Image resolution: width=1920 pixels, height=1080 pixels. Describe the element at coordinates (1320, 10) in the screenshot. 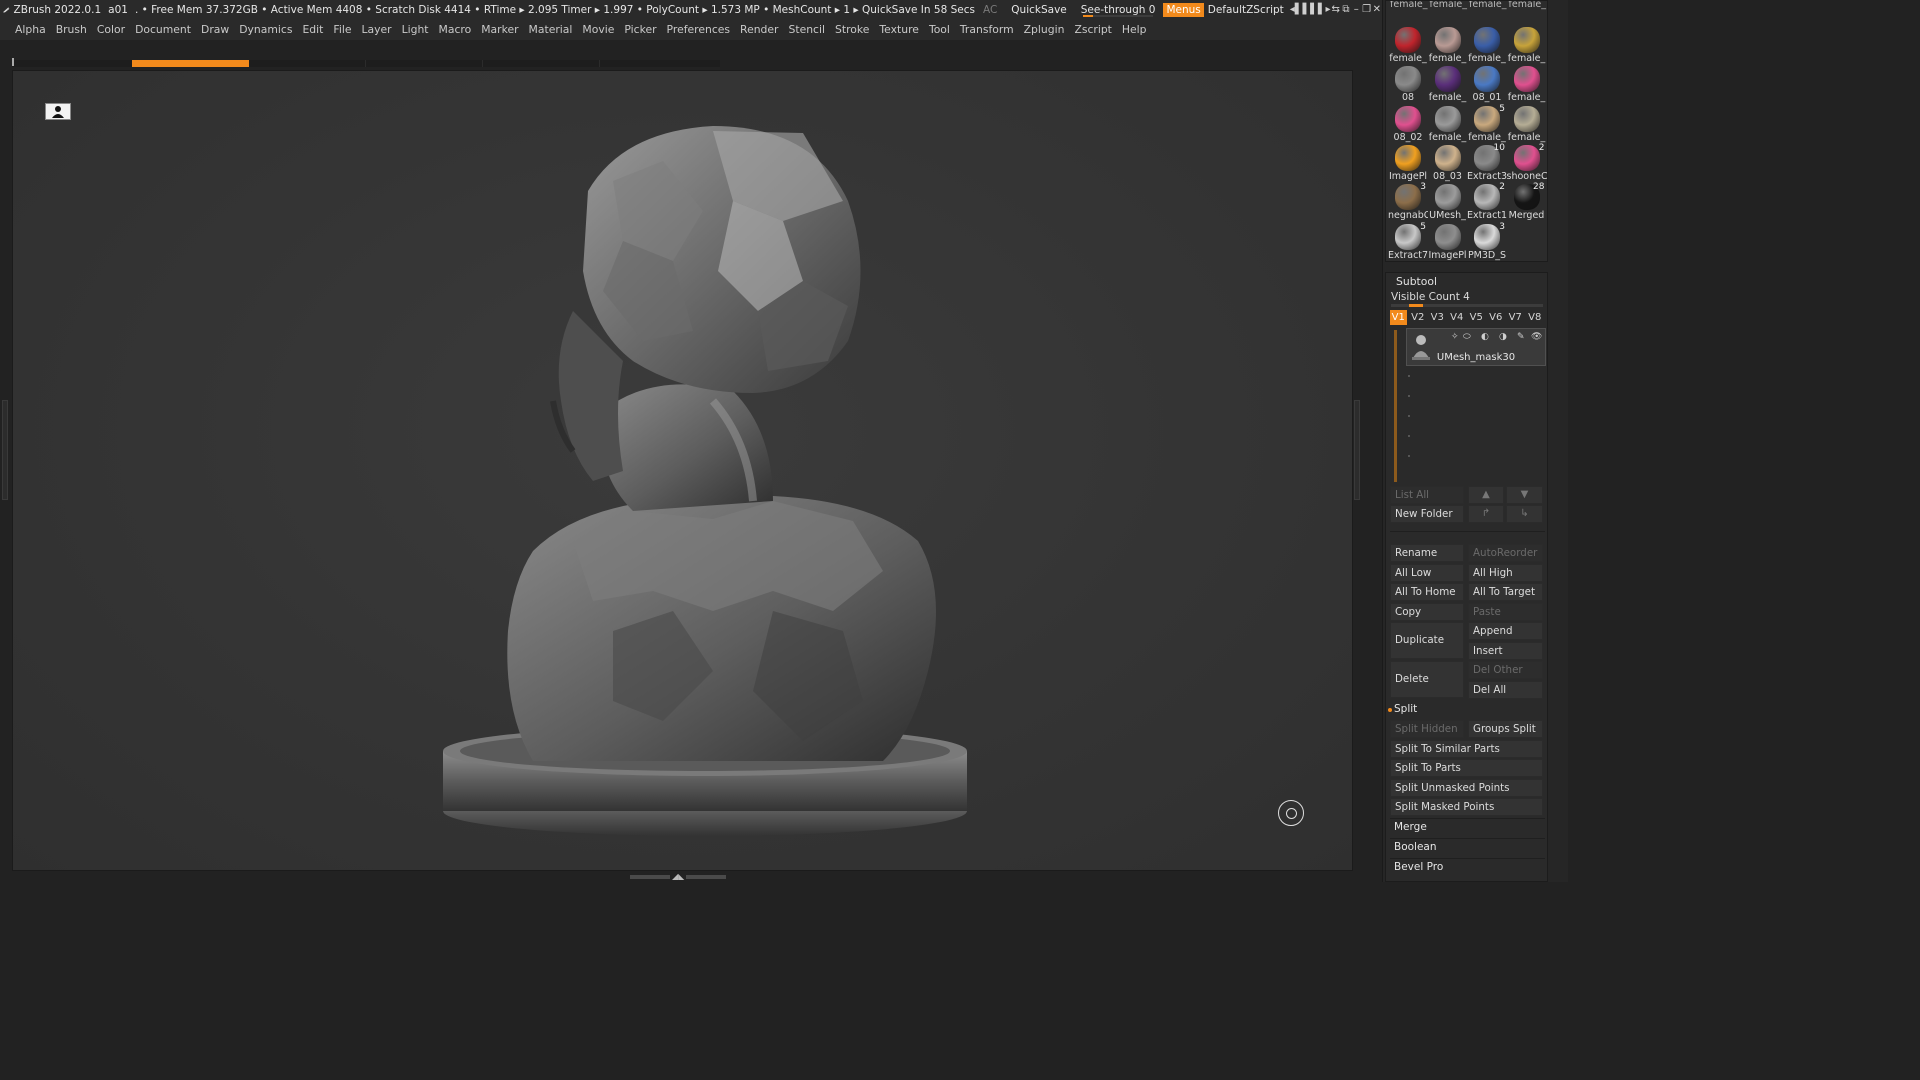

I see `ui-layout-right-icon: ▌▌▸` at that location.